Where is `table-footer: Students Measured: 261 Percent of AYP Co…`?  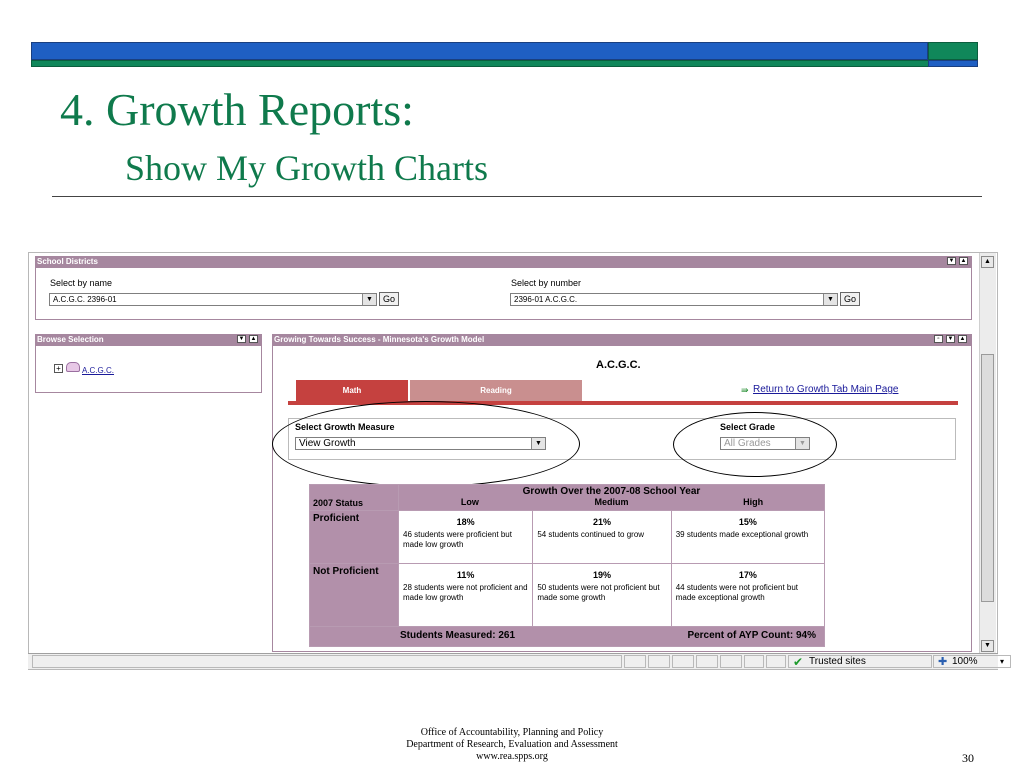
table-footer: Students Measured: 261 Percent of AYP Co… is located at coordinates (567, 636).